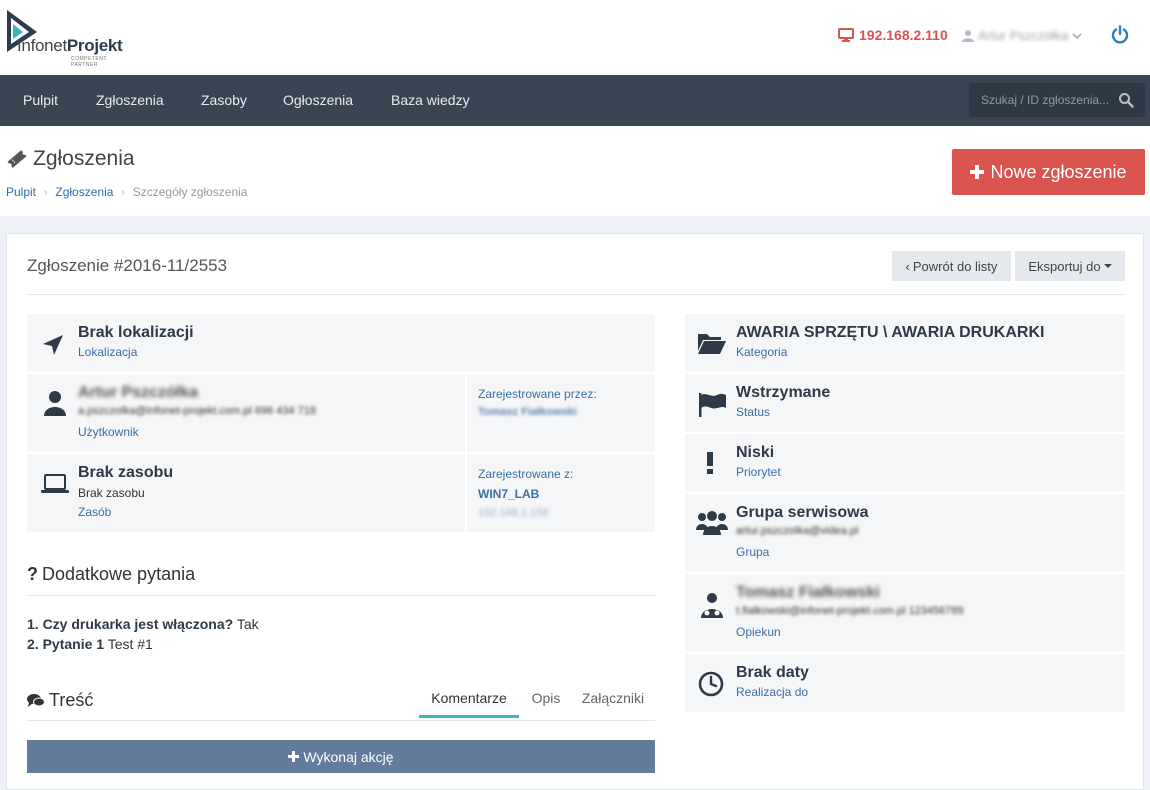 The height and width of the screenshot is (790, 1150). Describe the element at coordinates (32, 574) in the screenshot. I see `question-mark-icon: ?` at that location.